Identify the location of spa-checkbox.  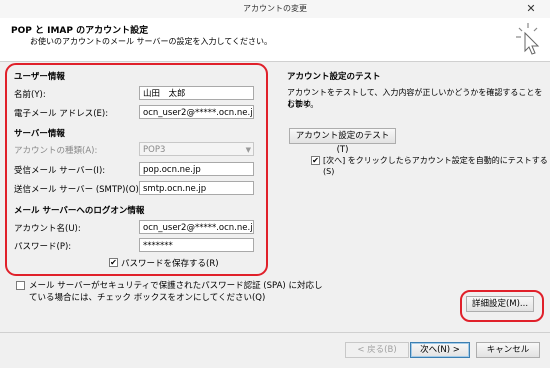
(20, 285).